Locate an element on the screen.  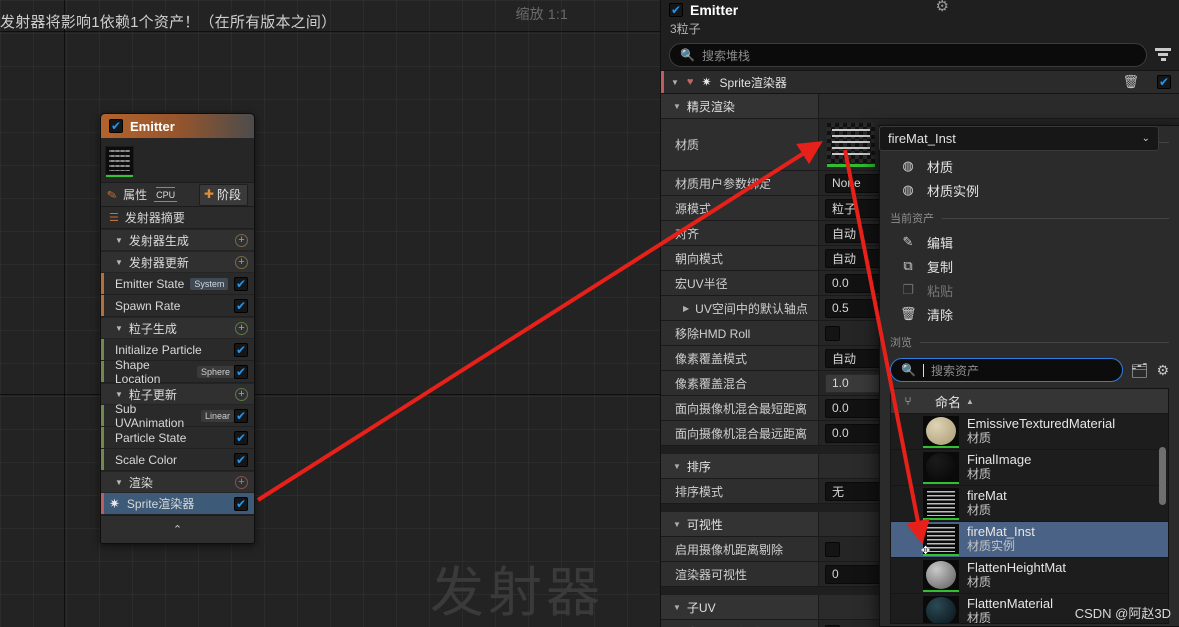
gear-icon: ⚙ is located at coordinates (942, 7).